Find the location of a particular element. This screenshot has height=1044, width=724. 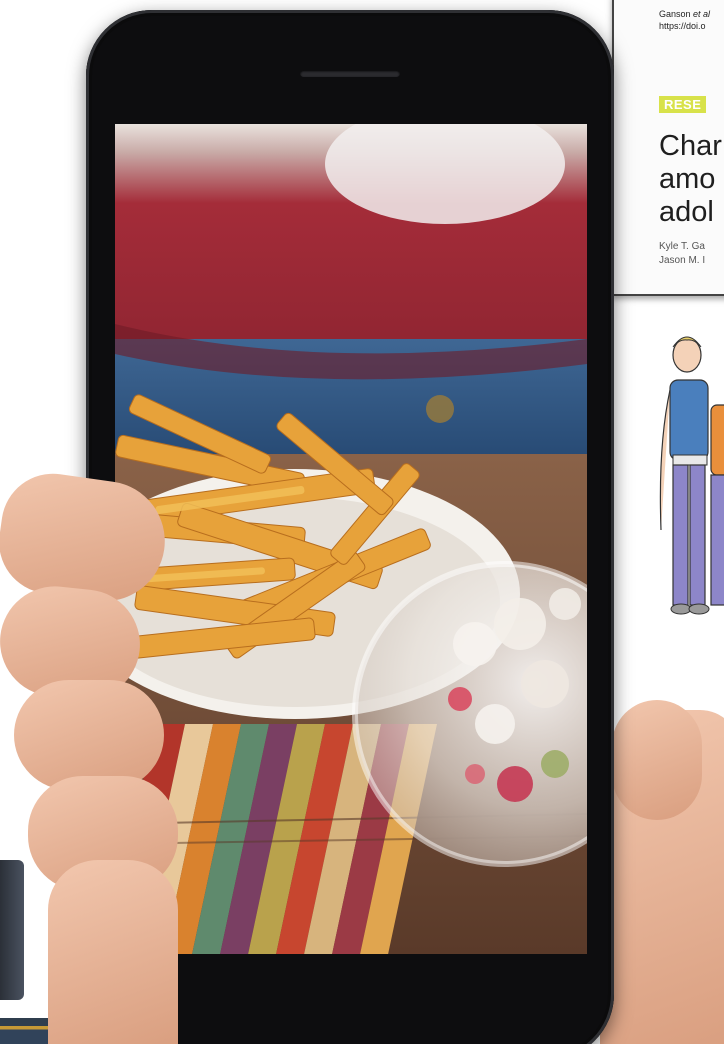

left-hand-finger is located at coordinates (89, 735).